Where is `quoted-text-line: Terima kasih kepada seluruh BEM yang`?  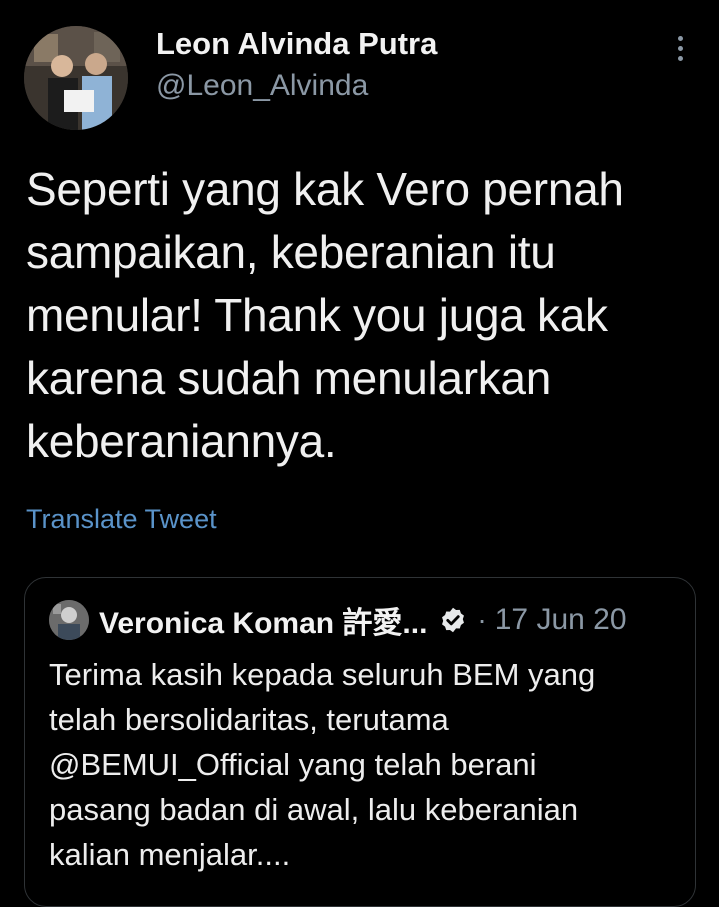
quoted-text-line: Terima kasih kepada seluruh BEM yang is located at coordinates (322, 674).